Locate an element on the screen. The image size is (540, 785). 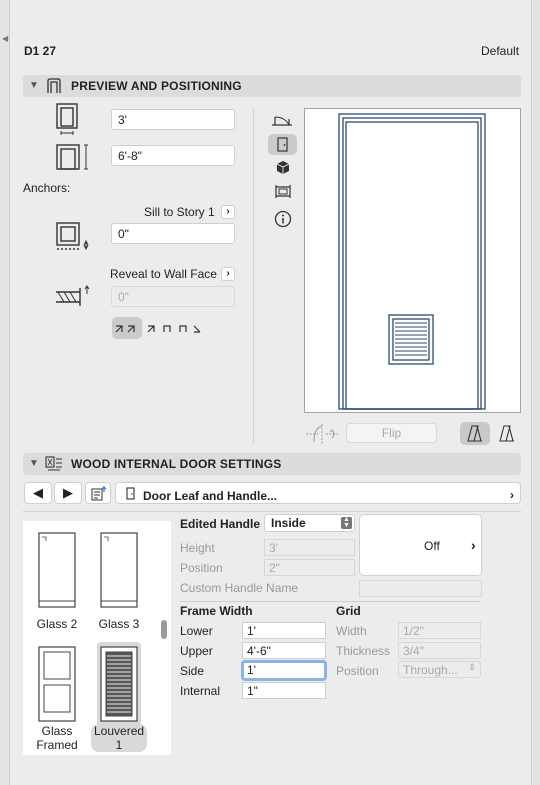
stepper-icon: ⇕ is located at coordinates (472, 667).